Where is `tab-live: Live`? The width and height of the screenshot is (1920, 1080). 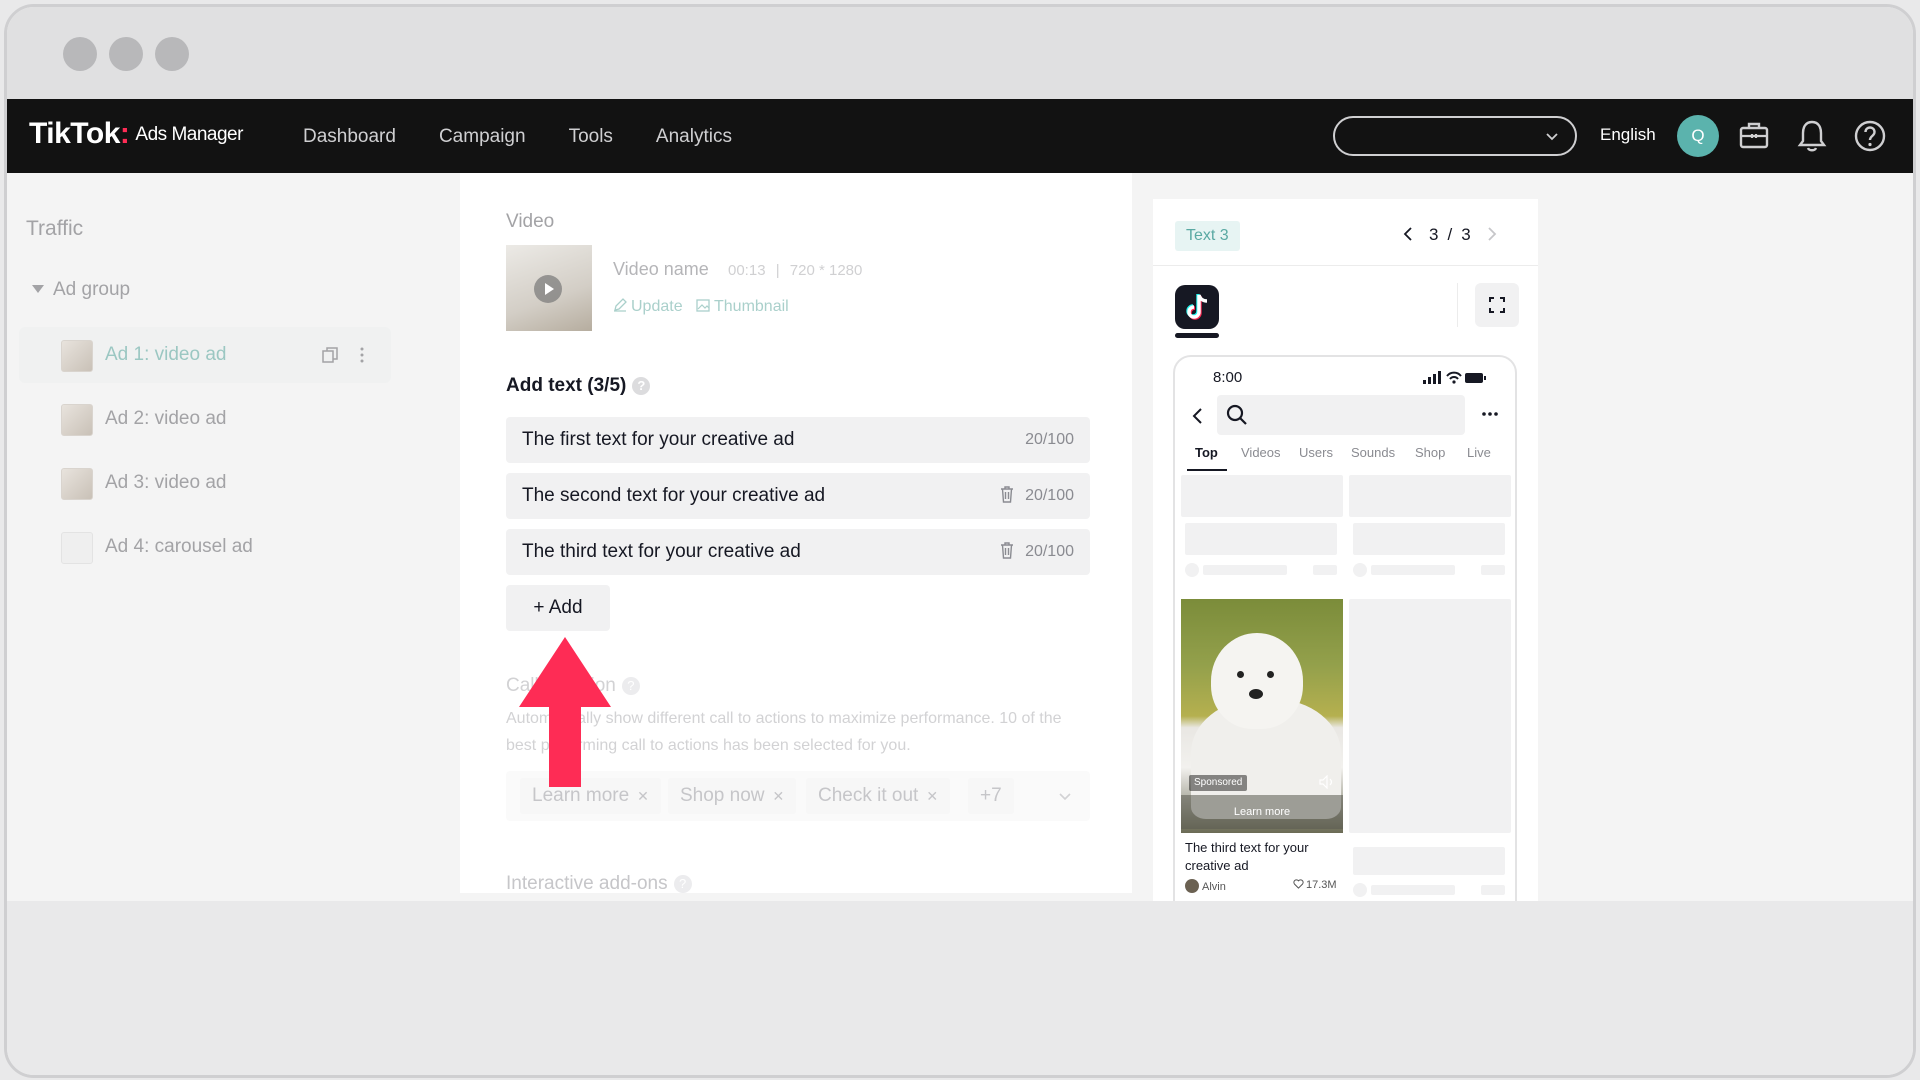
tab-live: Live is located at coordinates (1479, 452).